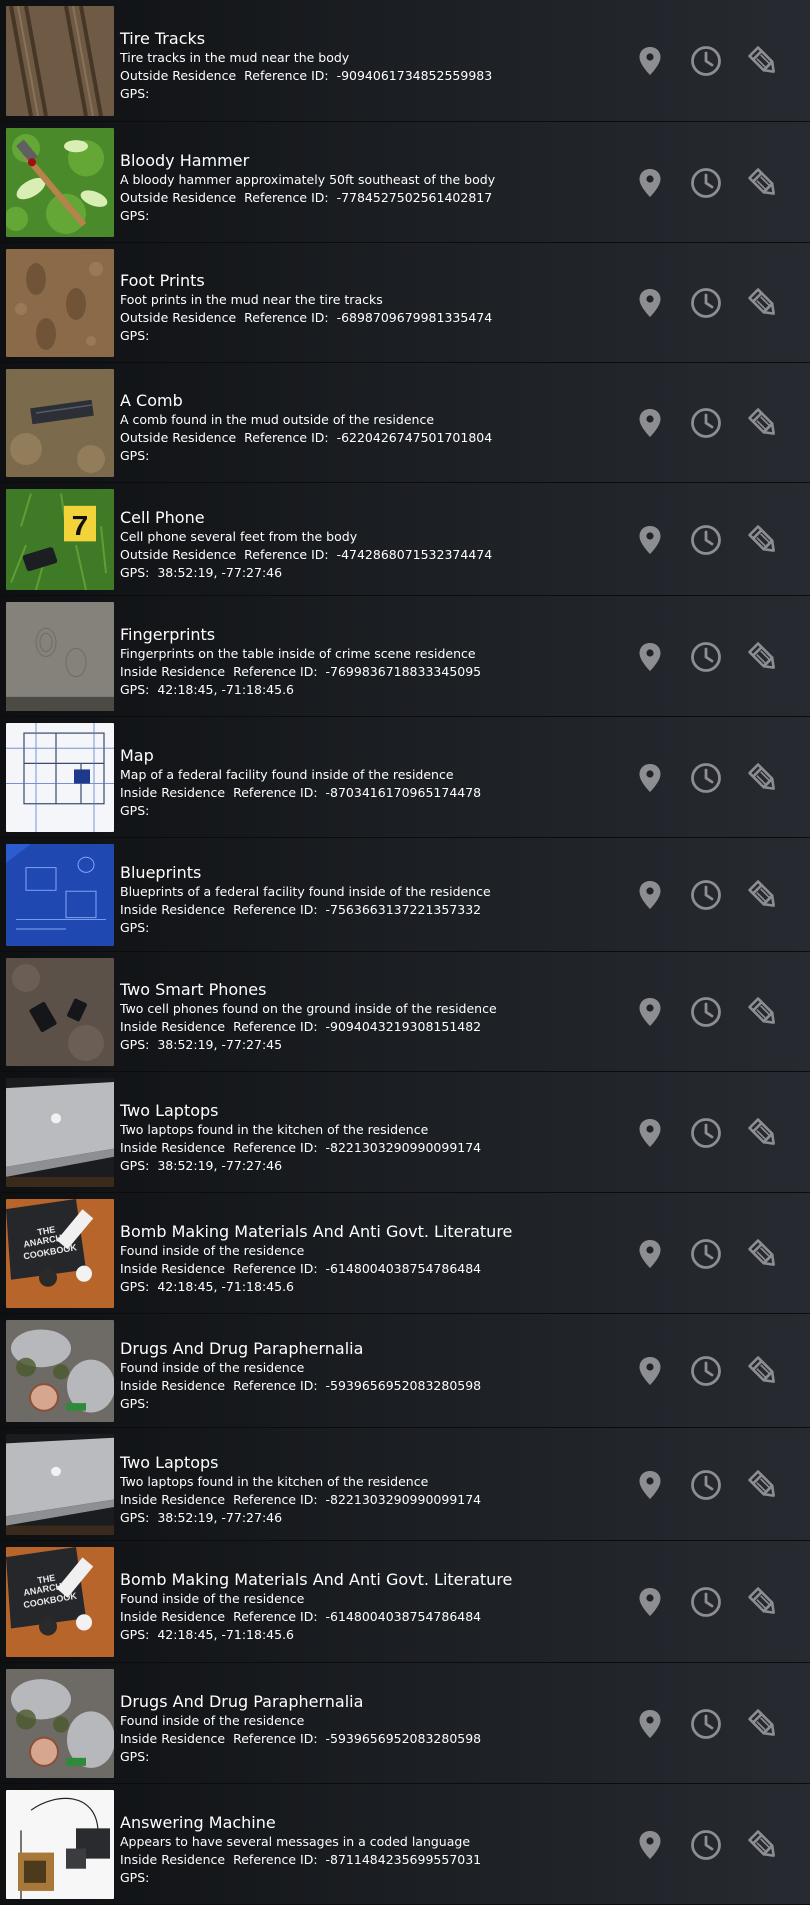 This screenshot has width=810, height=1905. What do you see at coordinates (403, 1147) in the screenshot?
I see `reference-id: -8221303290990099174` at bounding box center [403, 1147].